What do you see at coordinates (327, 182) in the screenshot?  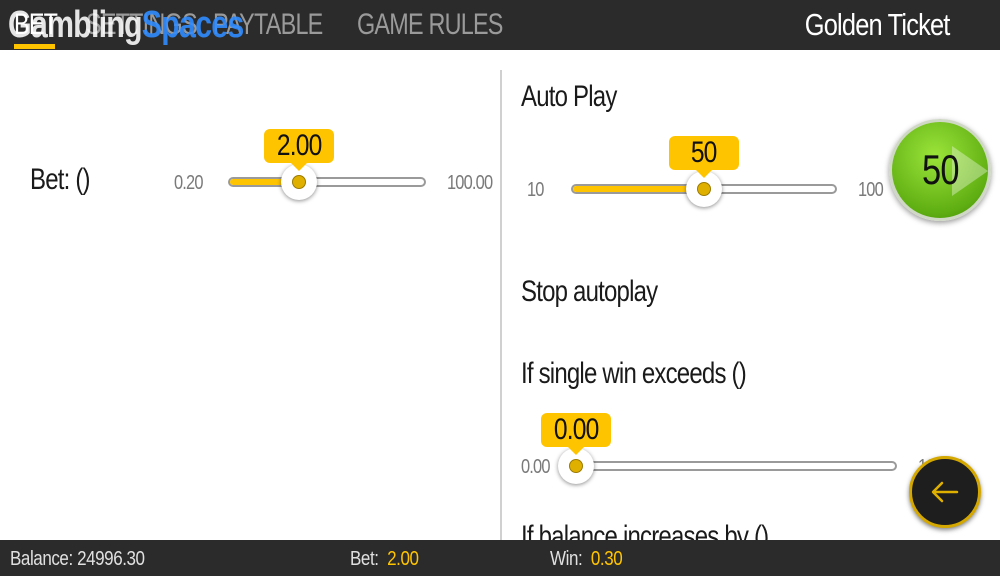 I see `bet-slider` at bounding box center [327, 182].